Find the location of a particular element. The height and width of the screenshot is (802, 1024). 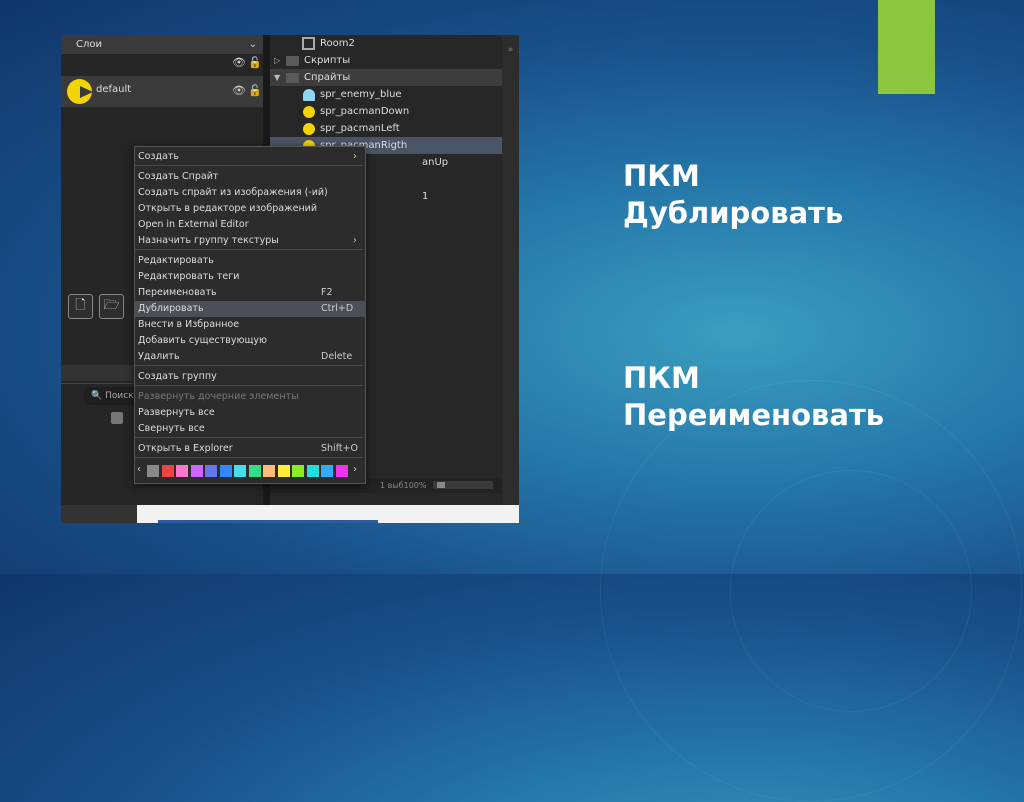

menu-item: Открыть в Explorer Shift+O is located at coordinates (250, 449).